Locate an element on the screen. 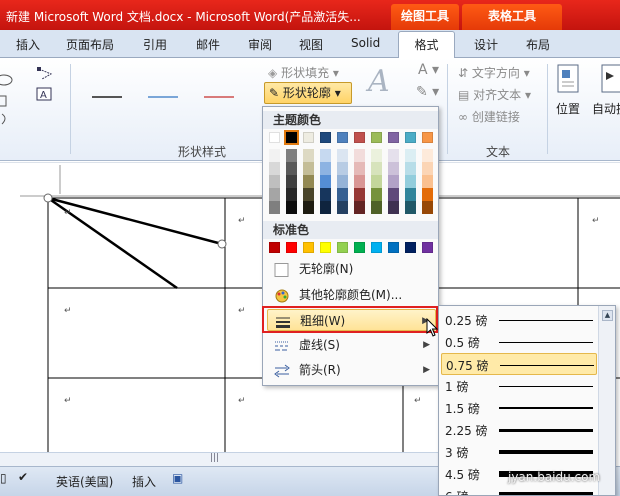 The width and height of the screenshot is (620, 496). quick-styles-icon: A is located at coordinates (379, 81).